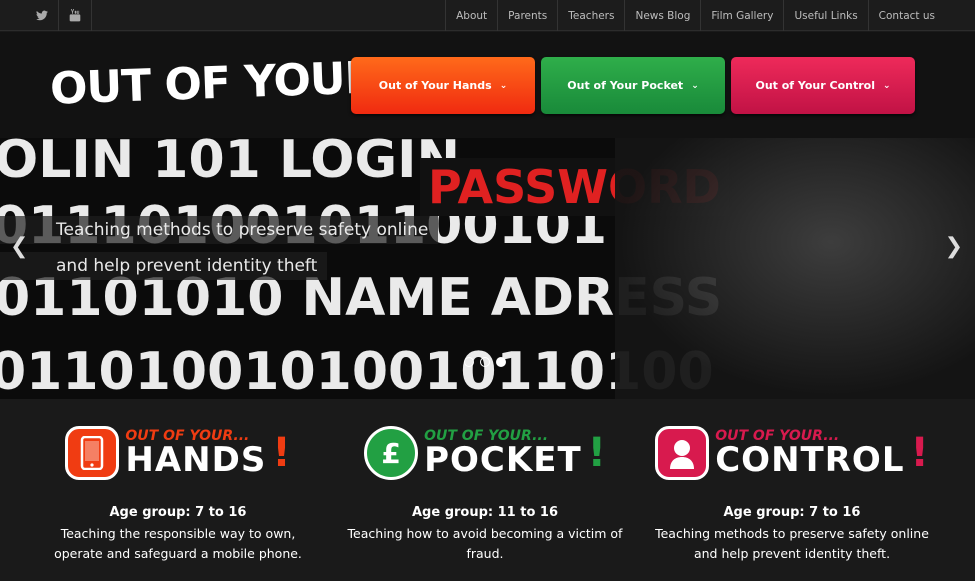 Image resolution: width=975 pixels, height=581 pixels. Describe the element at coordinates (485, 512) in the screenshot. I see `age-group: Age group: 11 to 16` at that location.